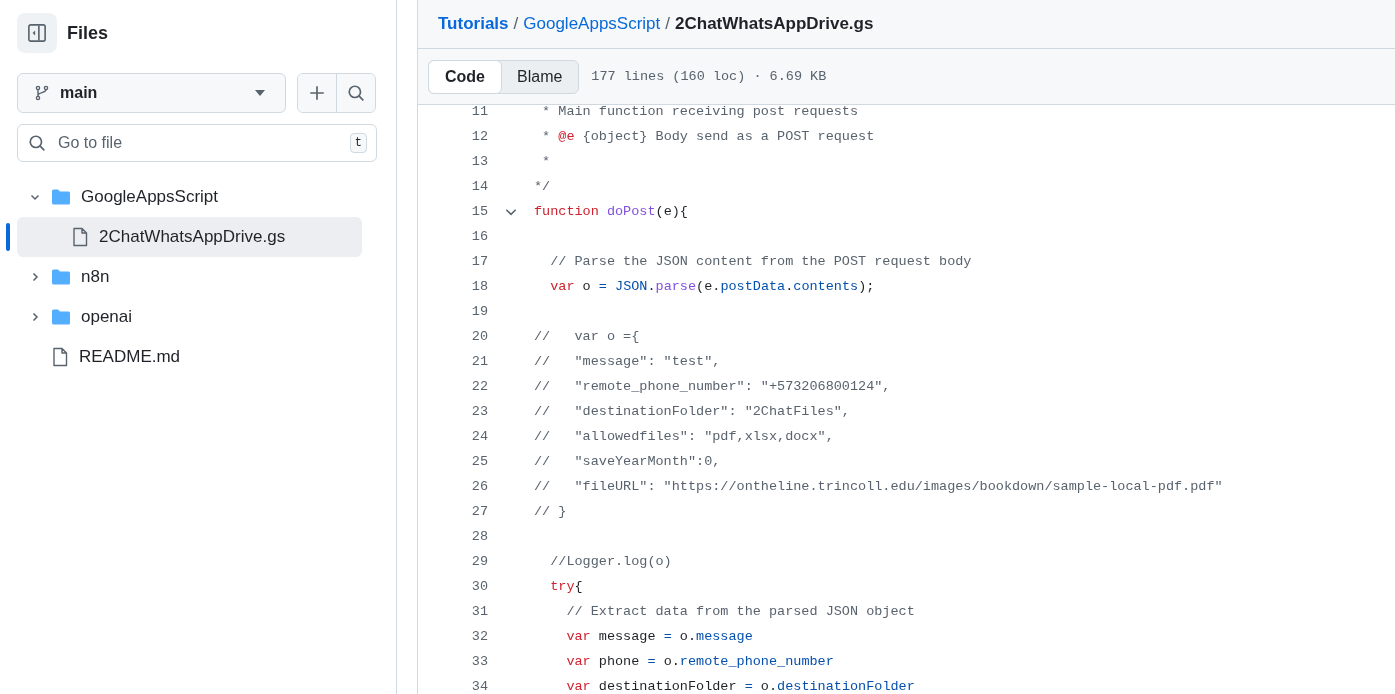 Image resolution: width=1395 pixels, height=694 pixels. Describe the element at coordinates (546, 161) in the screenshot. I see `code-line: *` at that location.